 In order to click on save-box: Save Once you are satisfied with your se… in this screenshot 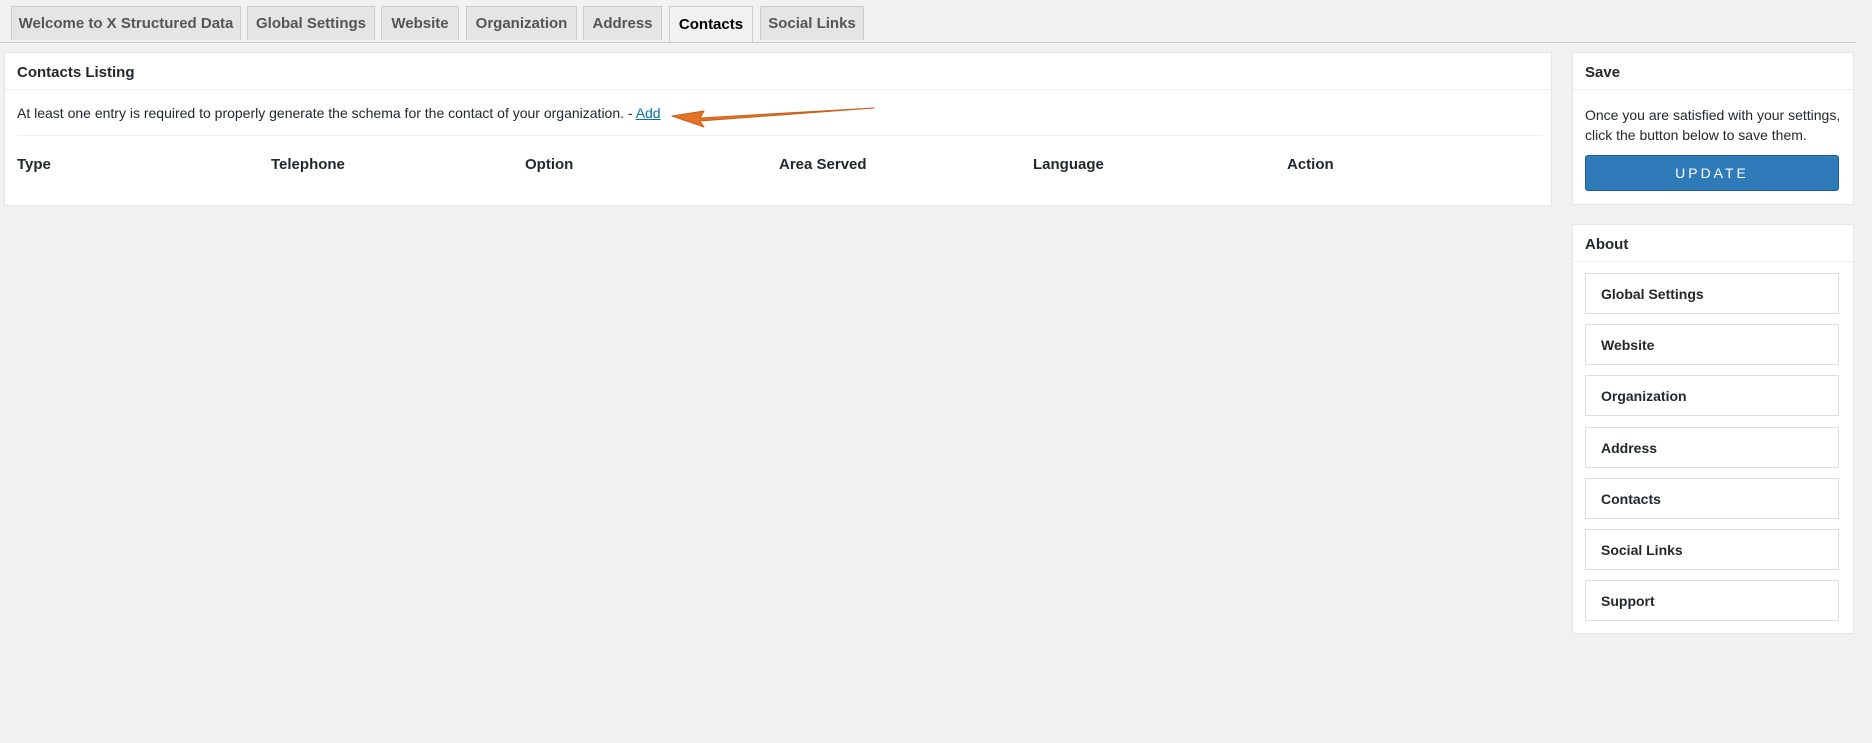, I will do `click(1713, 128)`.